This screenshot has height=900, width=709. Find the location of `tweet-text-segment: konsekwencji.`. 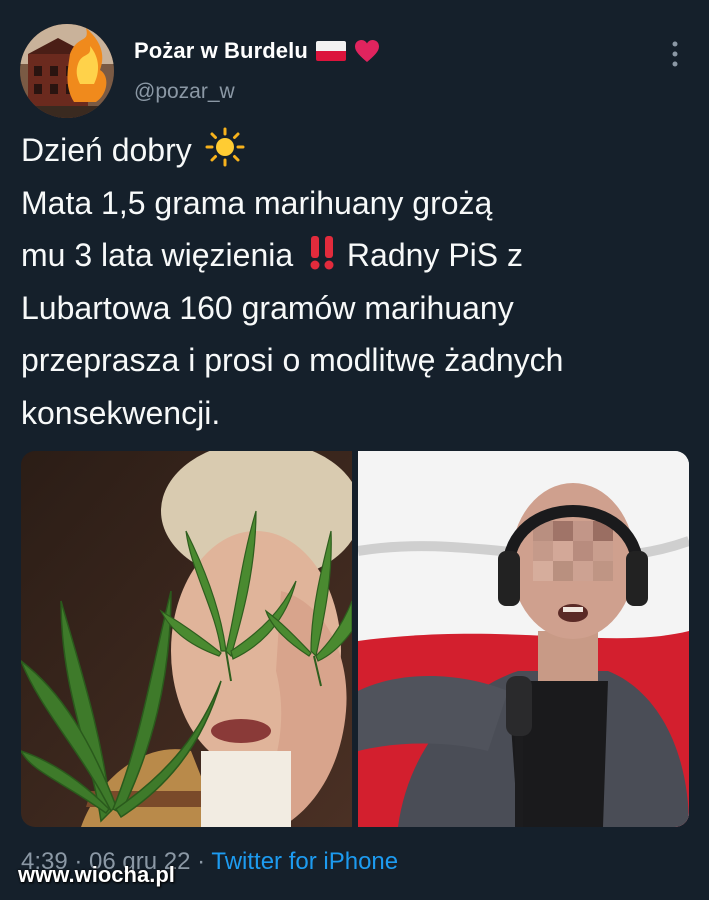

tweet-text-segment: konsekwencji. is located at coordinates (121, 412).